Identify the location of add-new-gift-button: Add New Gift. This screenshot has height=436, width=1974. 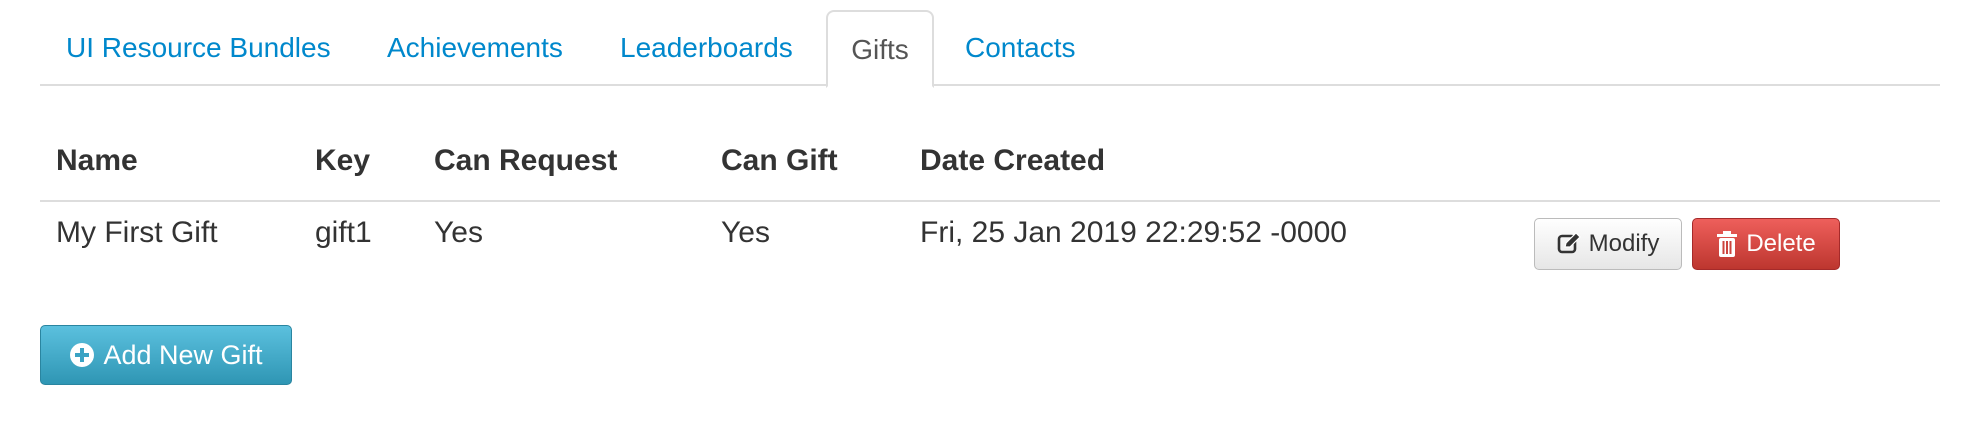
(166, 355).